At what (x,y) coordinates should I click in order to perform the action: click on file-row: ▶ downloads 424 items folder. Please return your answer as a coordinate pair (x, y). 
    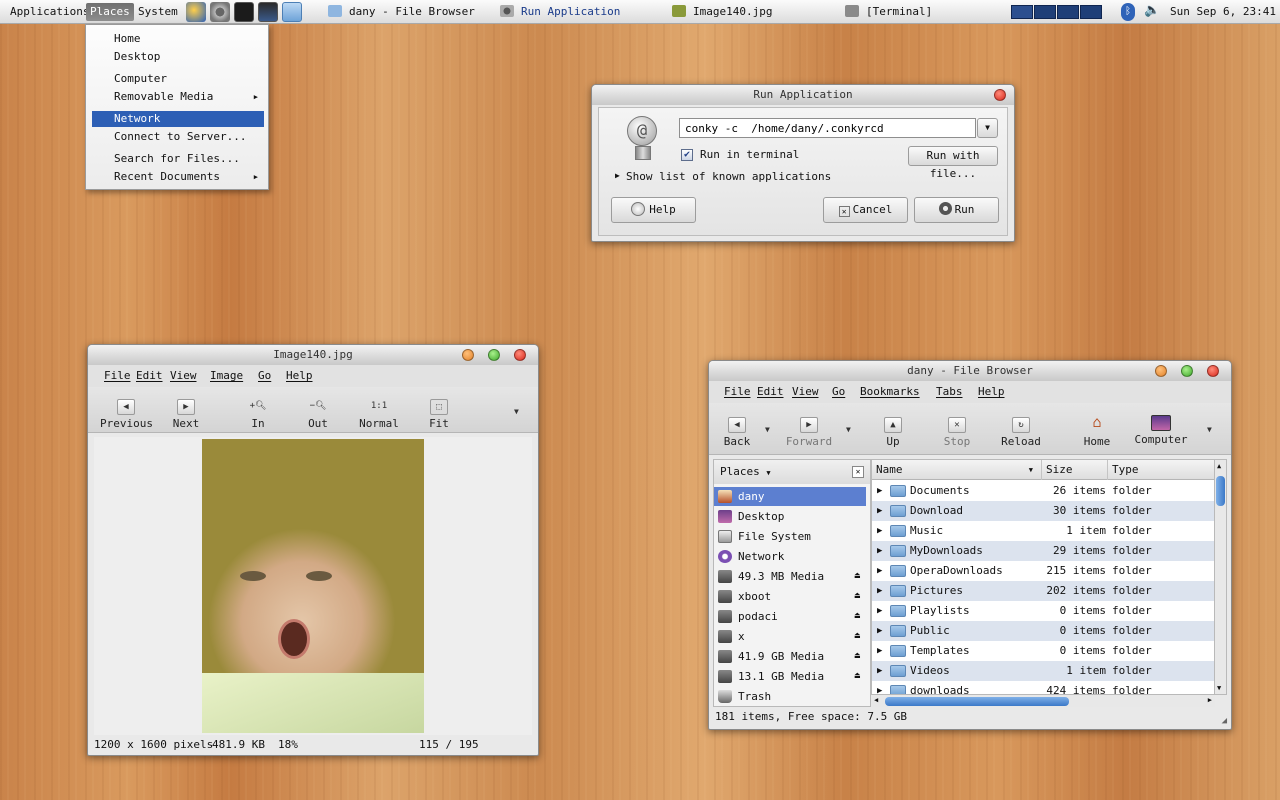
    Looking at the image, I should click on (1043, 687).